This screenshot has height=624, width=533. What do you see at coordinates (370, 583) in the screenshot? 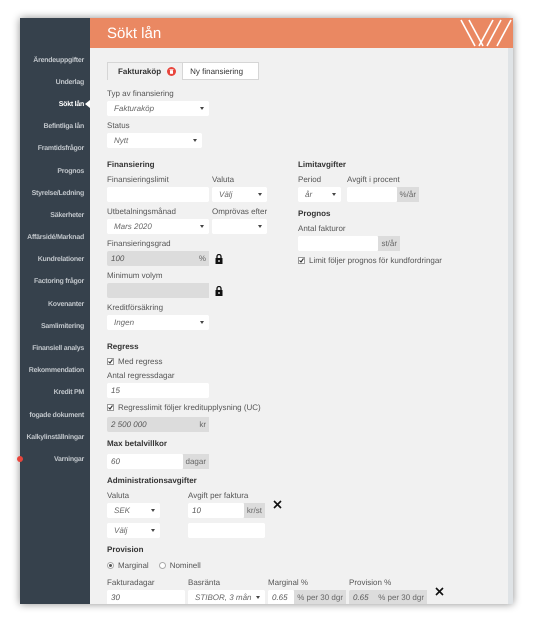
I see `field-label: Provision %` at bounding box center [370, 583].